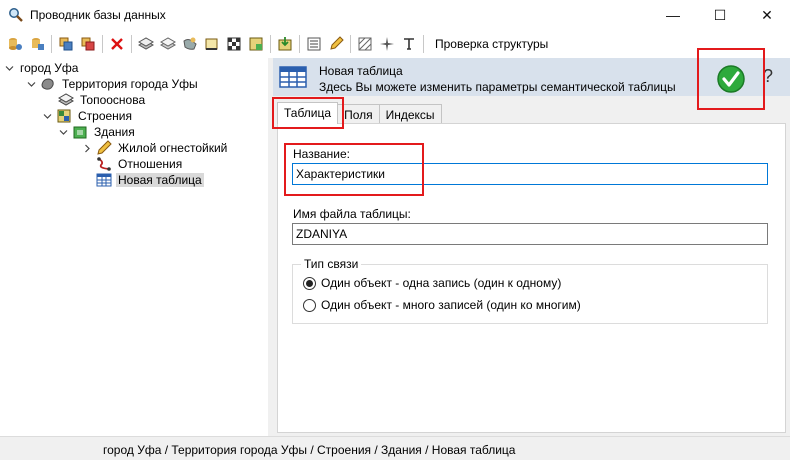  What do you see at coordinates (88, 44) in the screenshot?
I see `db-move-icon` at bounding box center [88, 44].